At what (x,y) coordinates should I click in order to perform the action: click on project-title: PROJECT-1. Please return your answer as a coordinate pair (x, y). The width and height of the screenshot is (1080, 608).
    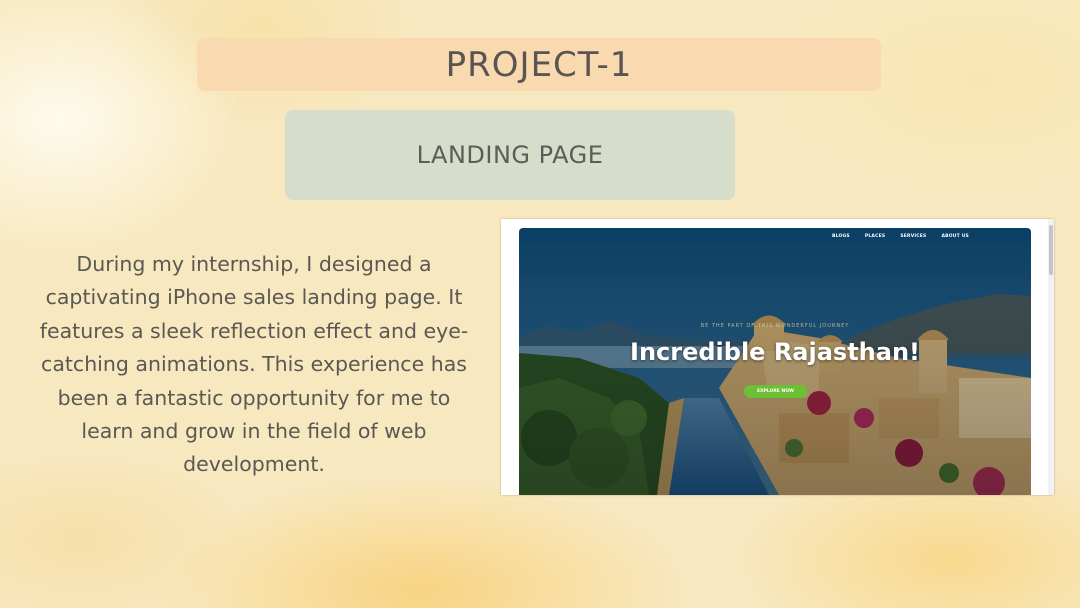
    Looking at the image, I should click on (539, 64).